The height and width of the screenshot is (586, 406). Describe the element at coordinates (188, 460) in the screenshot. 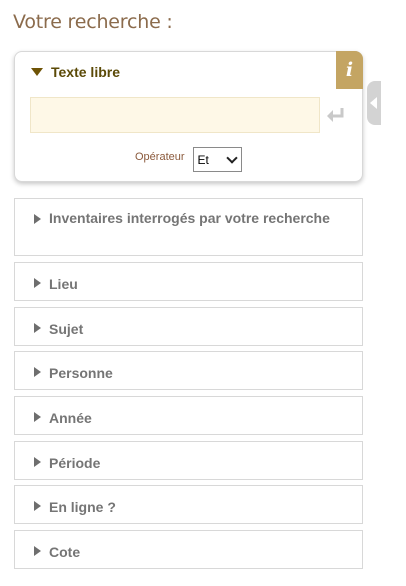

I see `facet-periode: Période` at that location.